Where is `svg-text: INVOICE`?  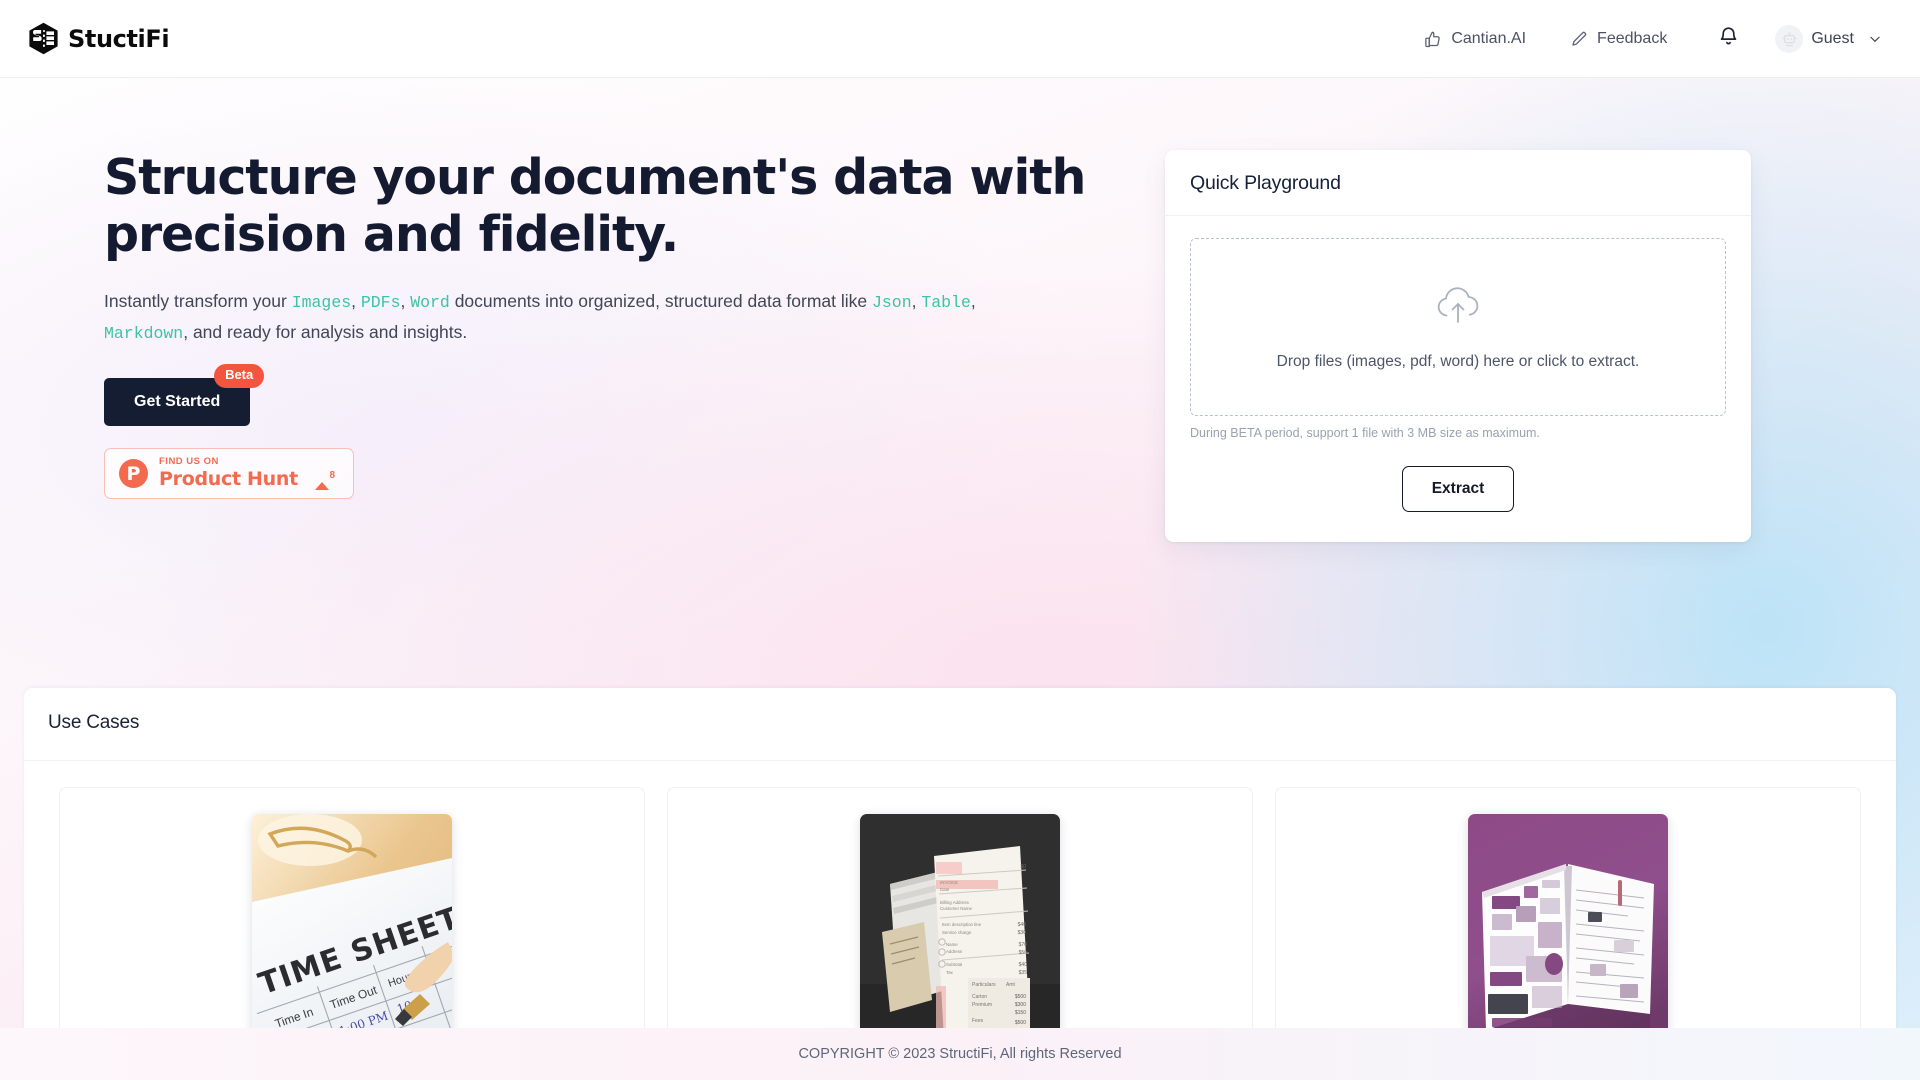 svg-text: INVOICE is located at coordinates (949, 882).